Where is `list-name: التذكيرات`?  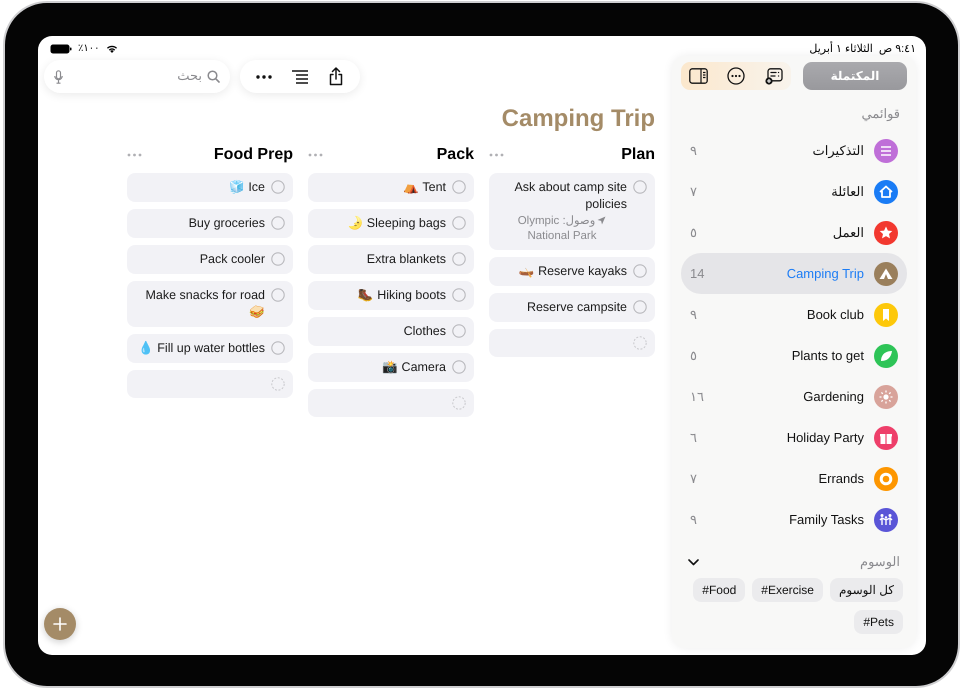
list-name: التذكيرات is located at coordinates (838, 150).